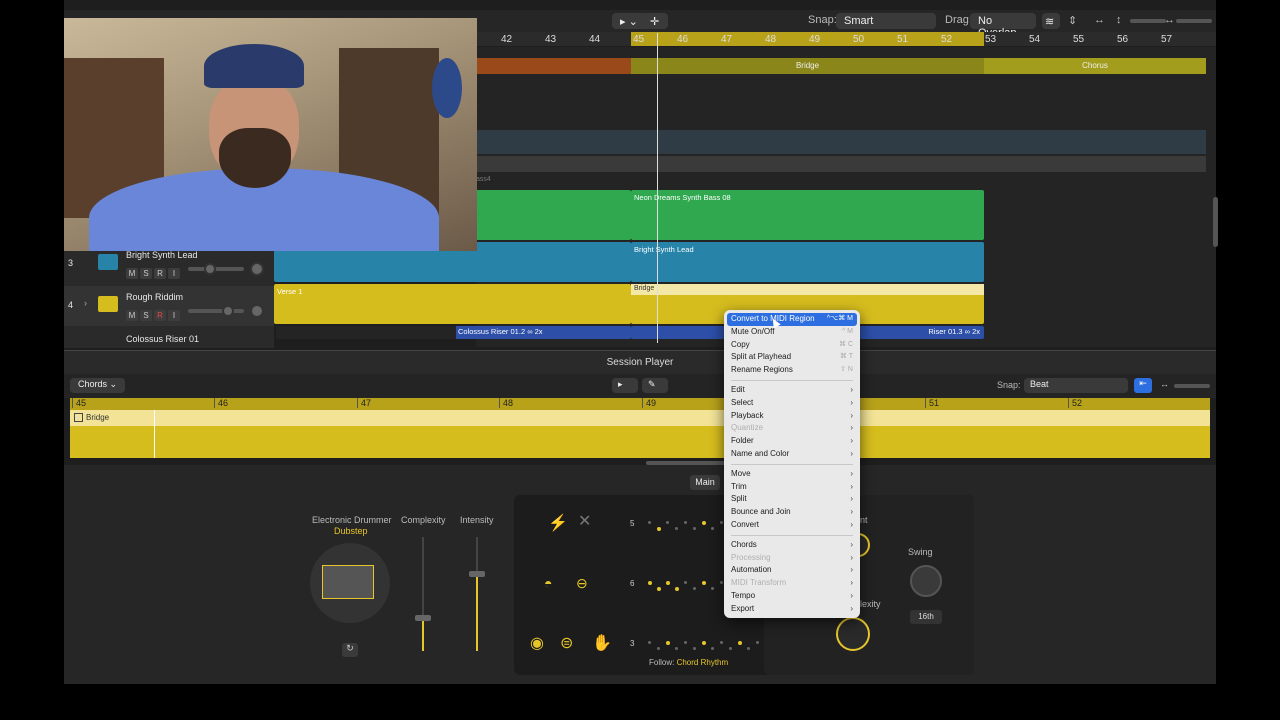 The width and height of the screenshot is (1280, 720). What do you see at coordinates (452, 304) in the screenshot?
I see `region-verse: Verse 1` at bounding box center [452, 304].